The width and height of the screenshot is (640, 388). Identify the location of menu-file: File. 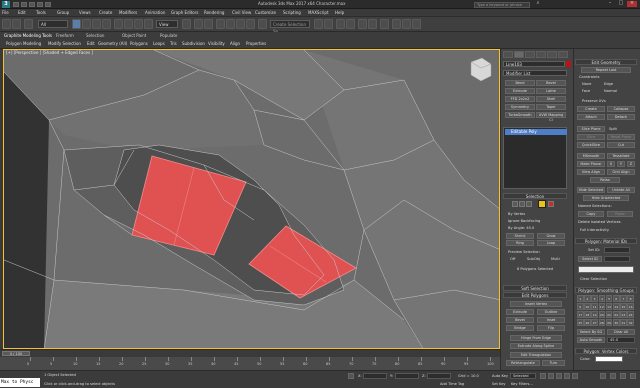
(5, 12).